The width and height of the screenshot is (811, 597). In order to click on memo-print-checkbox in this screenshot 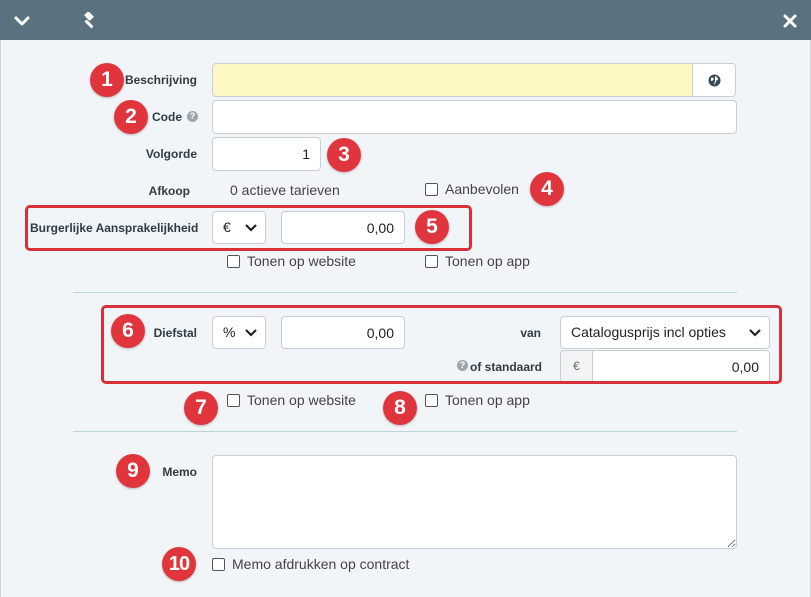, I will do `click(218, 564)`.